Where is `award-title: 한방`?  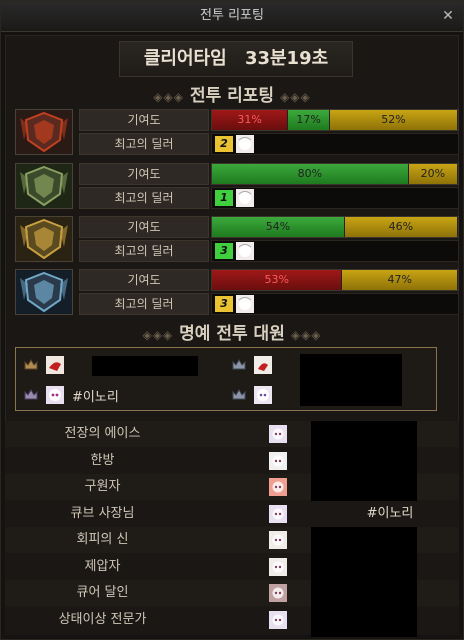
award-title: 한방 is located at coordinates (102, 460).